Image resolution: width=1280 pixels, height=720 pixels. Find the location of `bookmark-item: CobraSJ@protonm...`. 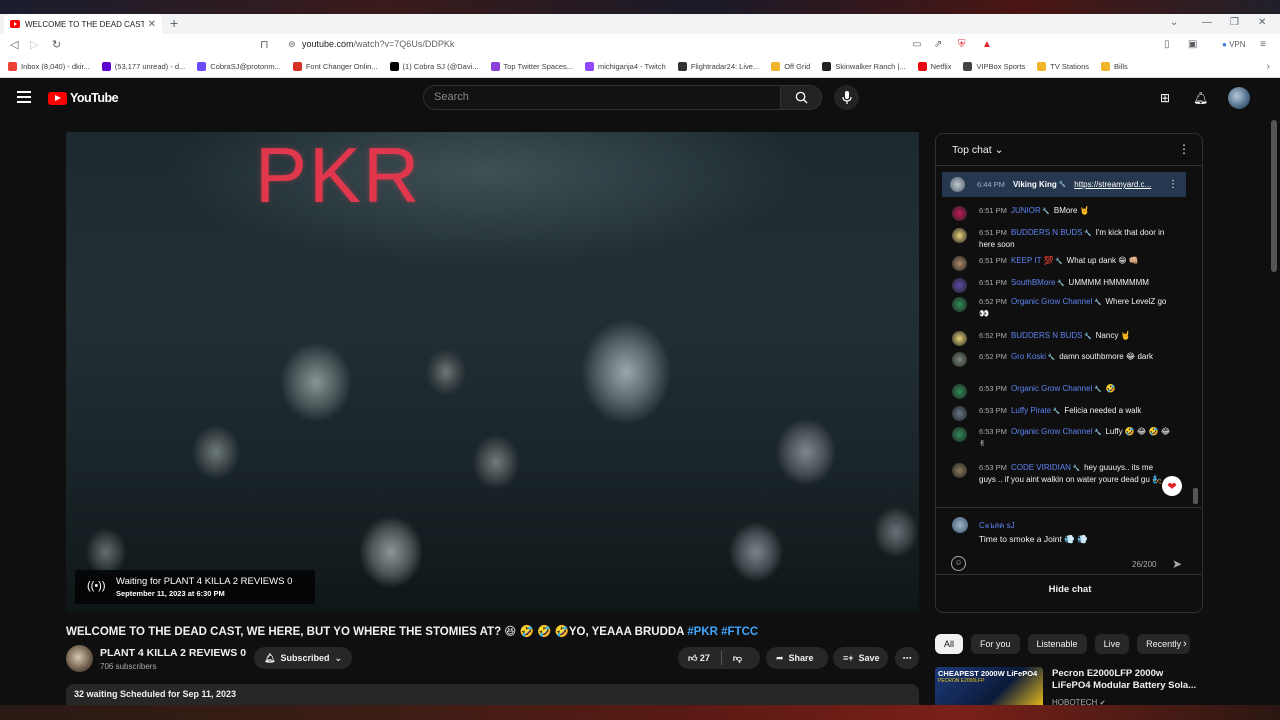

bookmark-item: CobraSJ@protonm... is located at coordinates (239, 66).